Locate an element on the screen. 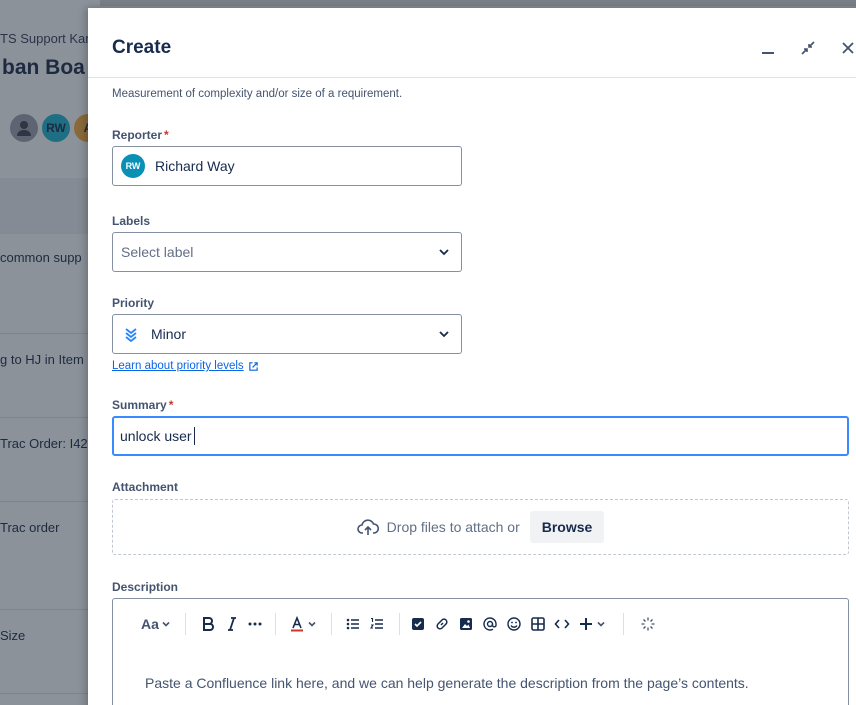 This screenshot has height=705, width=856. emoji-icon is located at coordinates (514, 624).